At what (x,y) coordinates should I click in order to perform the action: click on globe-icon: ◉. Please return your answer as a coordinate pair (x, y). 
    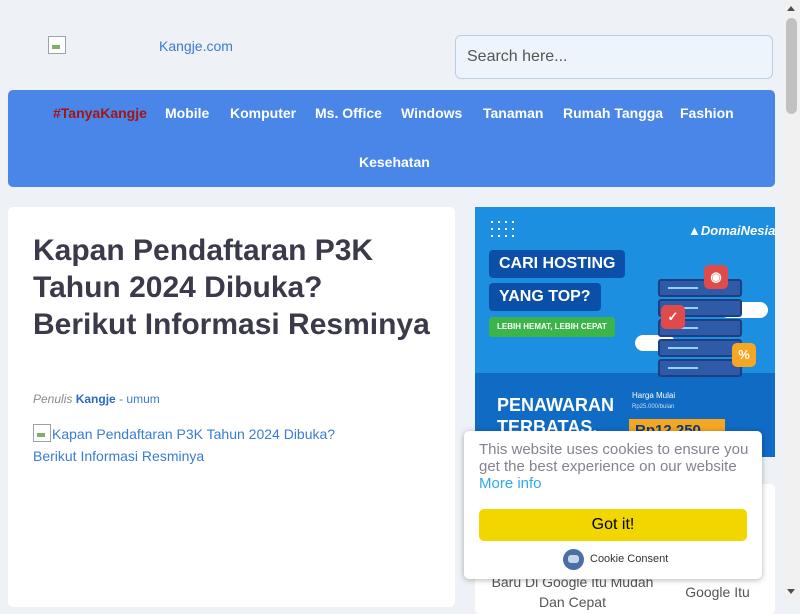
    Looking at the image, I should click on (716, 277).